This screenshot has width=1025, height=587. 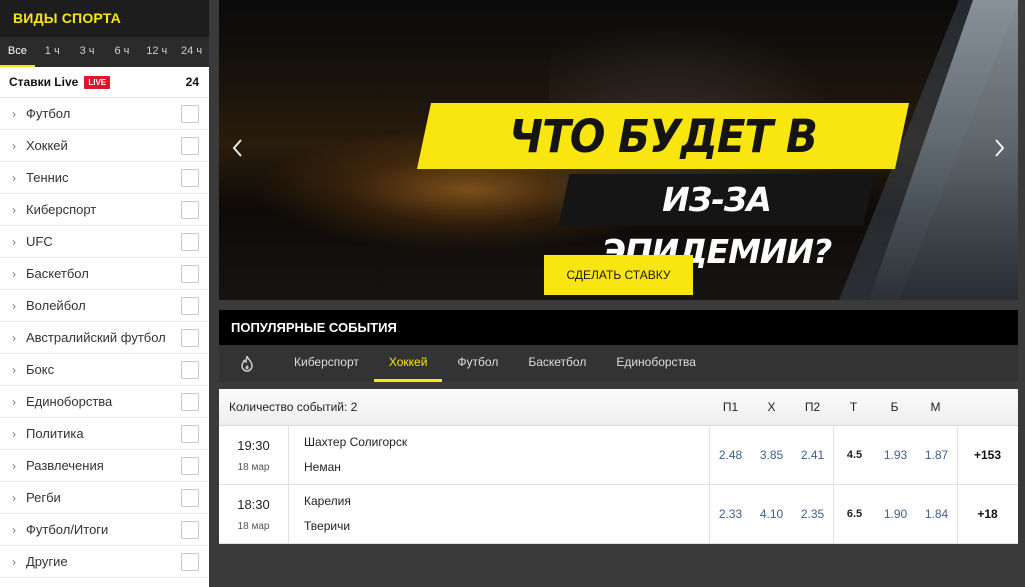 What do you see at coordinates (863, 514) in the screenshot?
I see `event-odds: 2.33 4.10 2.35 6.5 1.90 1.84 +18` at bounding box center [863, 514].